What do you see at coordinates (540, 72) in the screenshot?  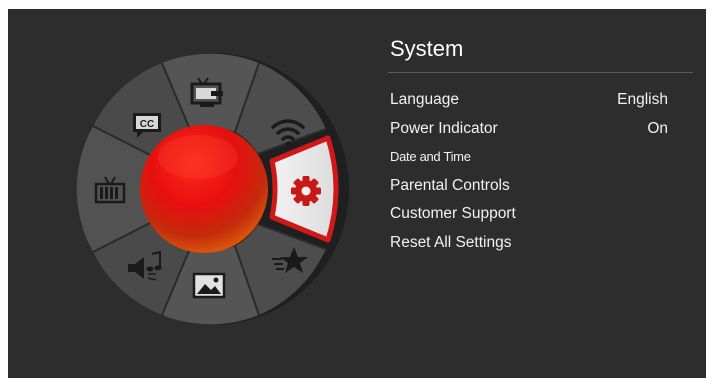 I see `panel-divider` at bounding box center [540, 72].